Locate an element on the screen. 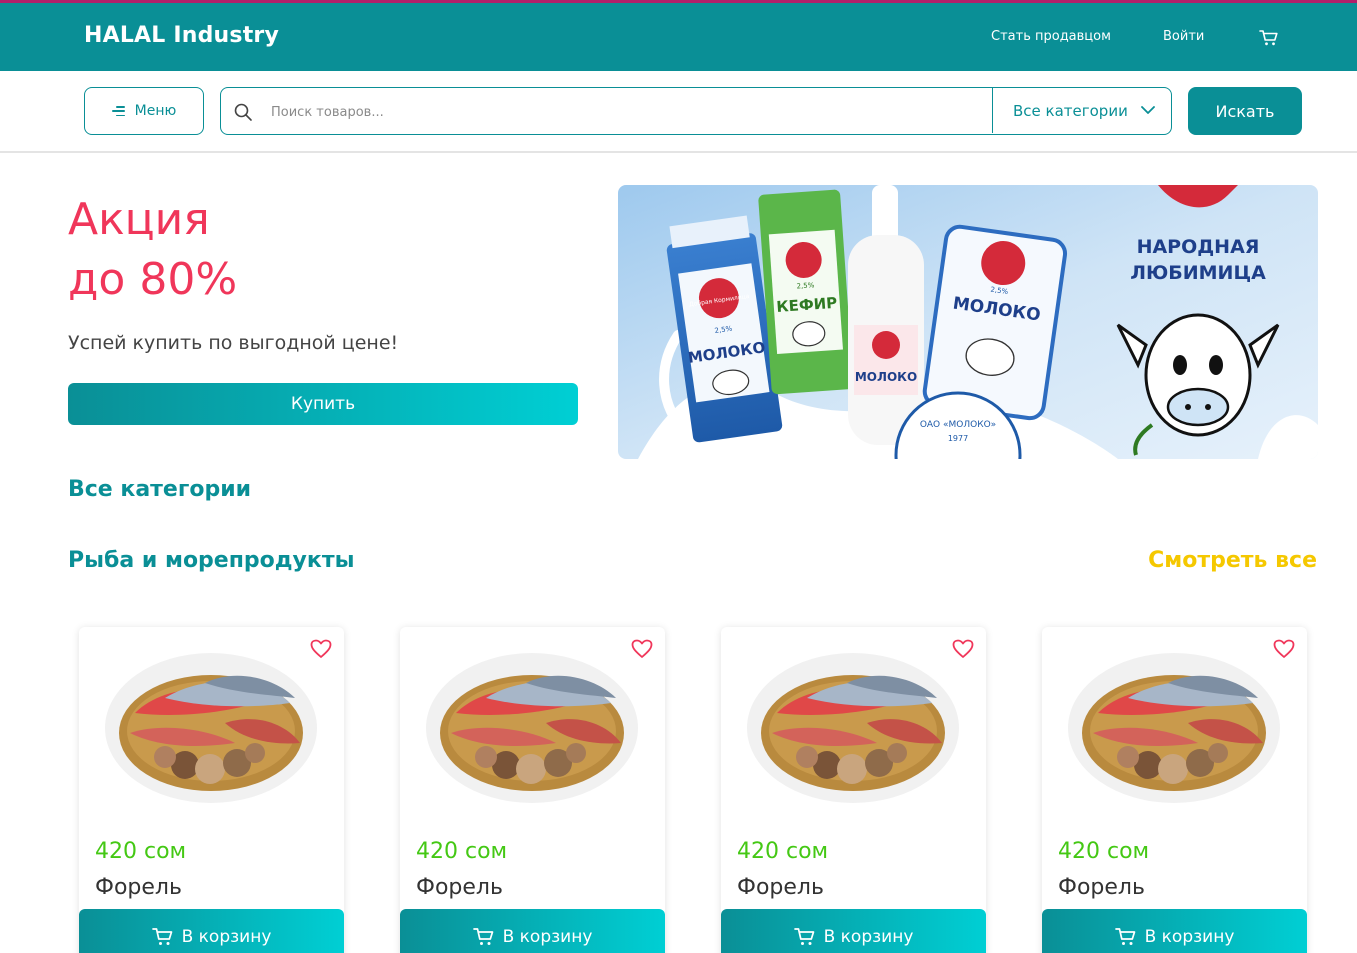 The height and width of the screenshot is (953, 1357). promo-title-line2: до 80% is located at coordinates (153, 279).